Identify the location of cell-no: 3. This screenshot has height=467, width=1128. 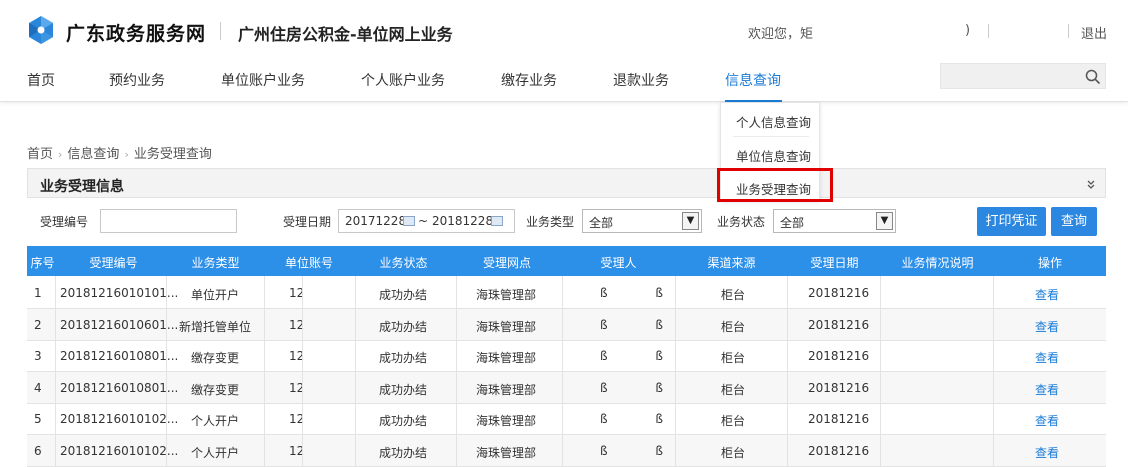
(38, 356).